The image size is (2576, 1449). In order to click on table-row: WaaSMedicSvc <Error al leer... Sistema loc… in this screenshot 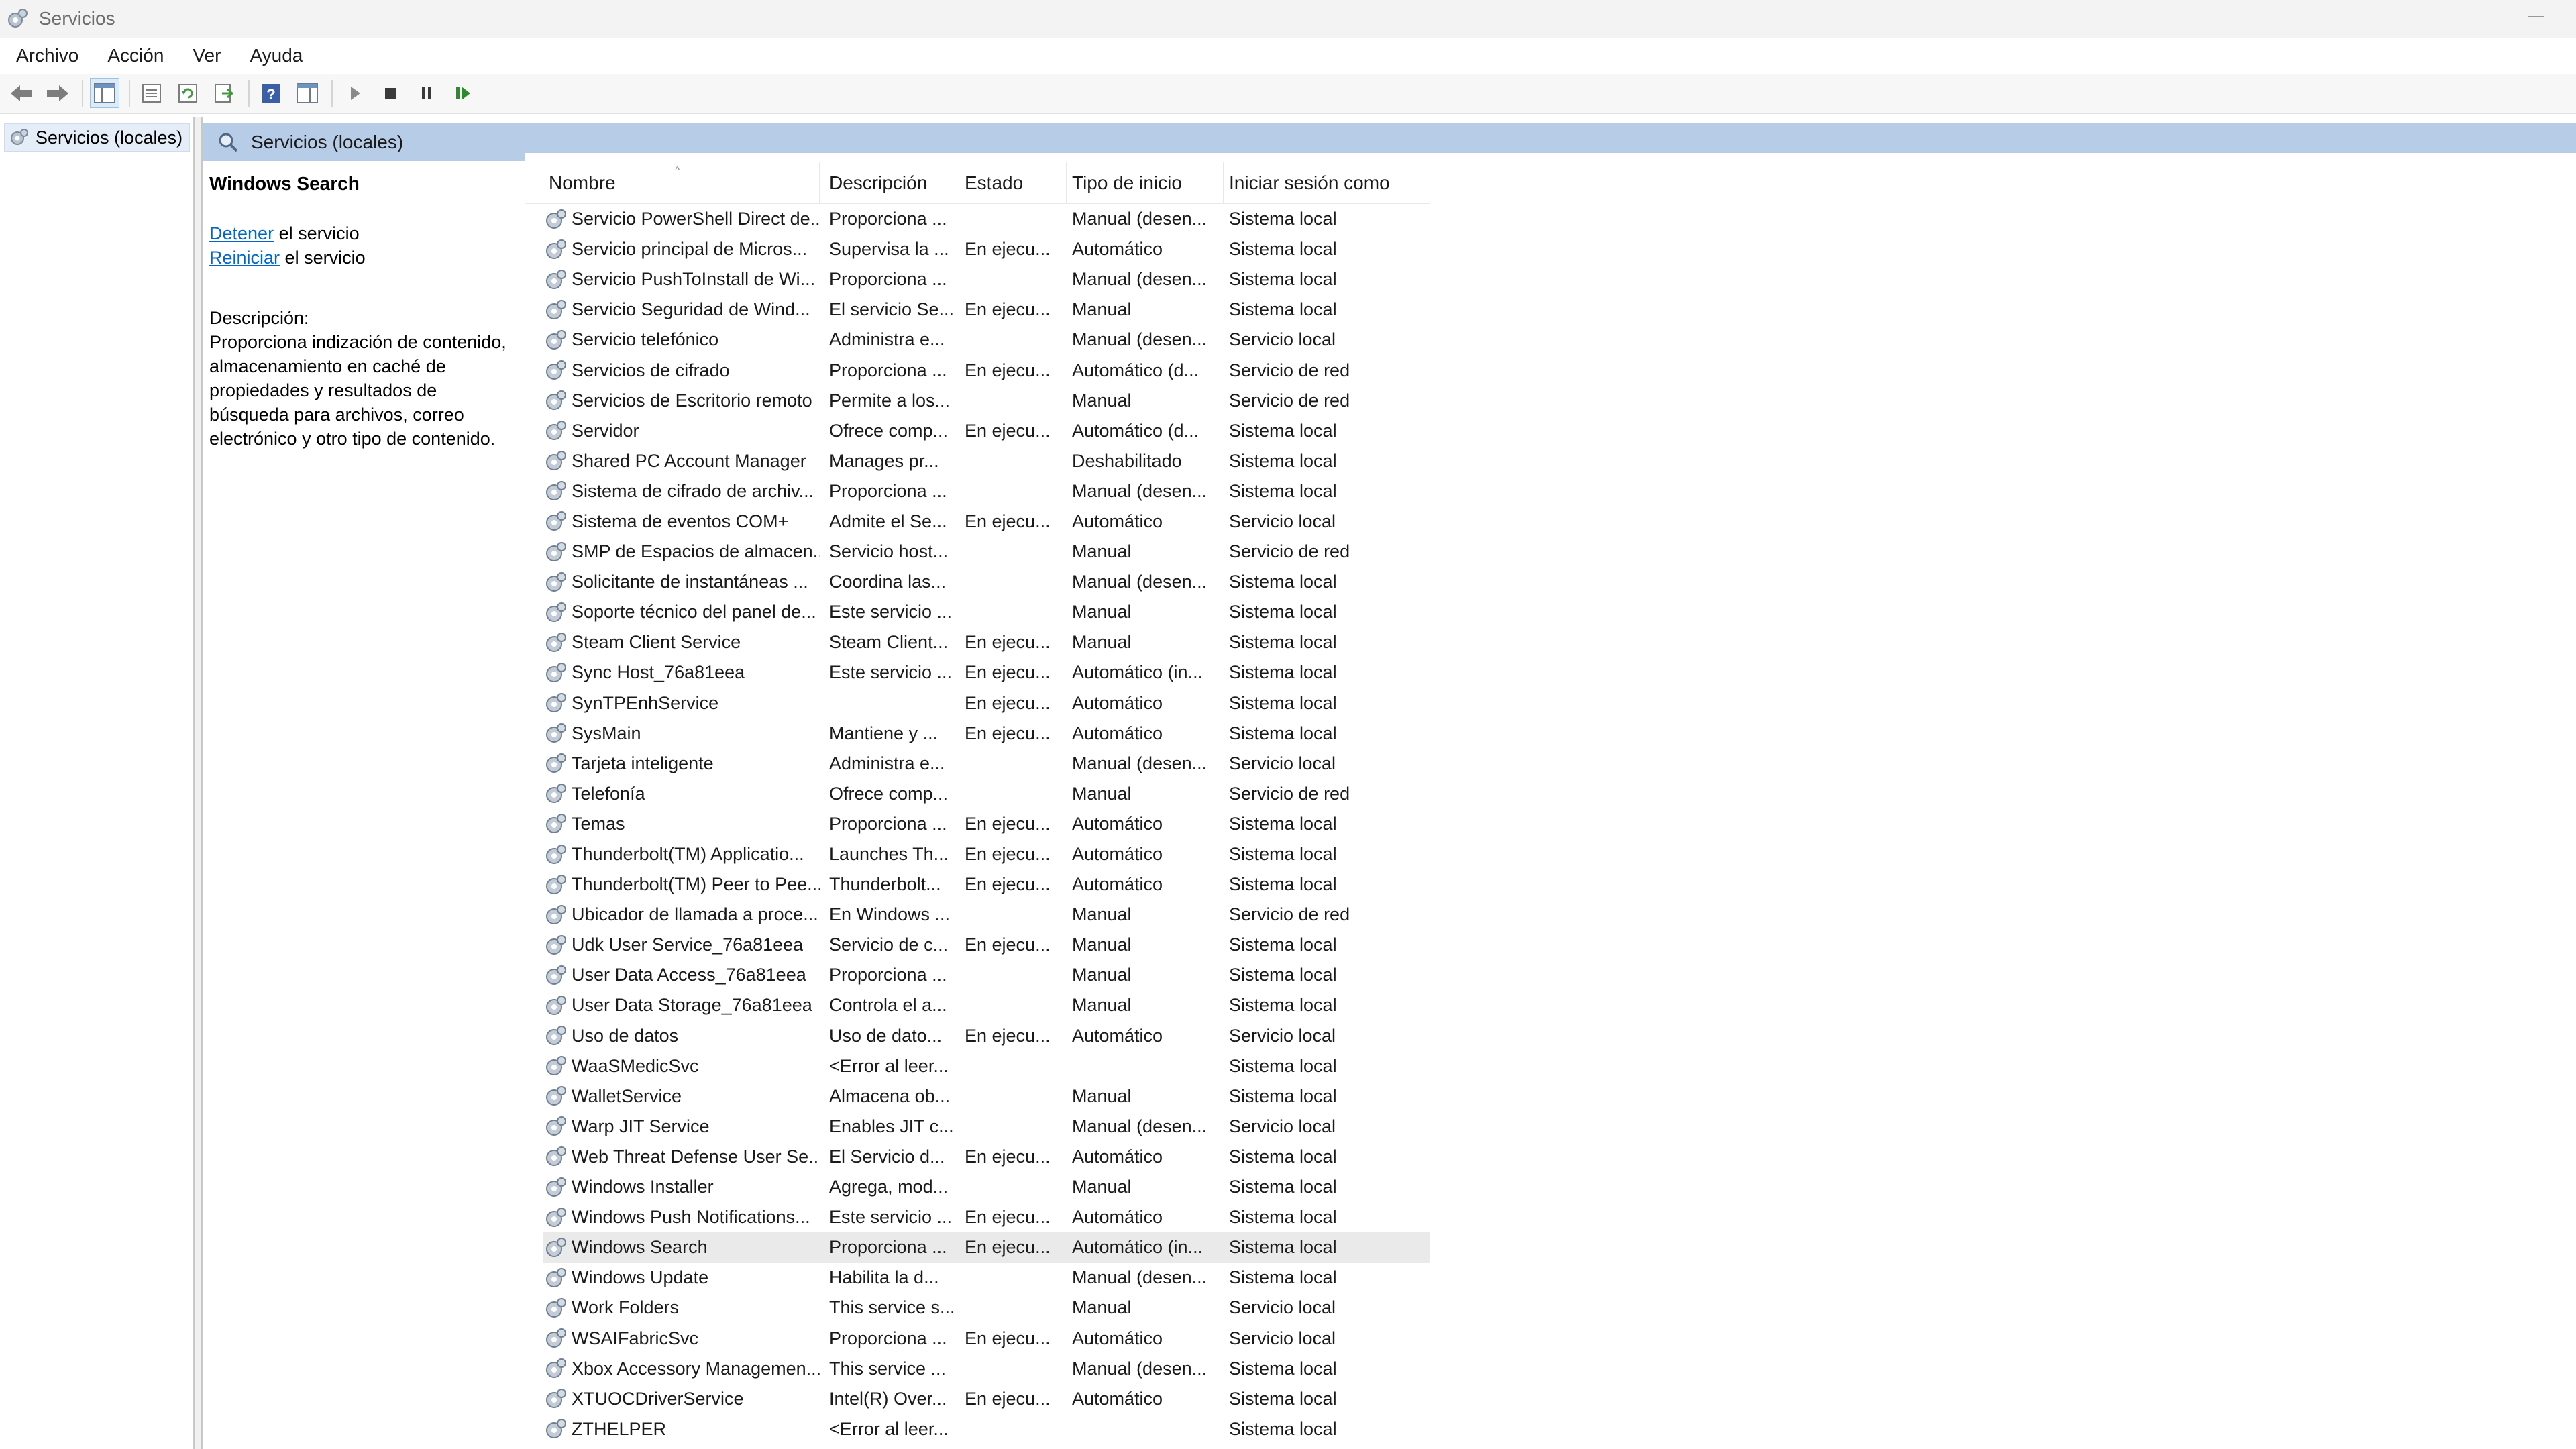, I will do `click(986, 1066)`.